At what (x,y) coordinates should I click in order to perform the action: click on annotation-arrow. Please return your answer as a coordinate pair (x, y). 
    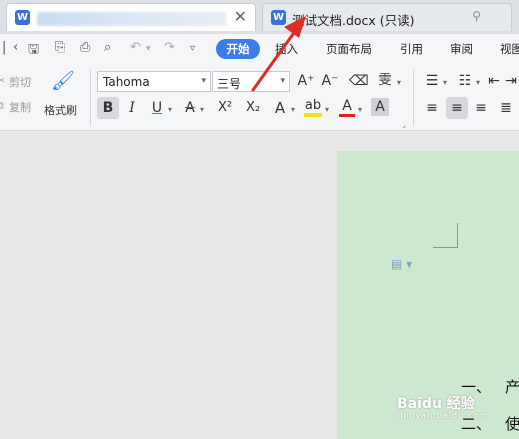
    Looking at the image, I should click on (278, 54).